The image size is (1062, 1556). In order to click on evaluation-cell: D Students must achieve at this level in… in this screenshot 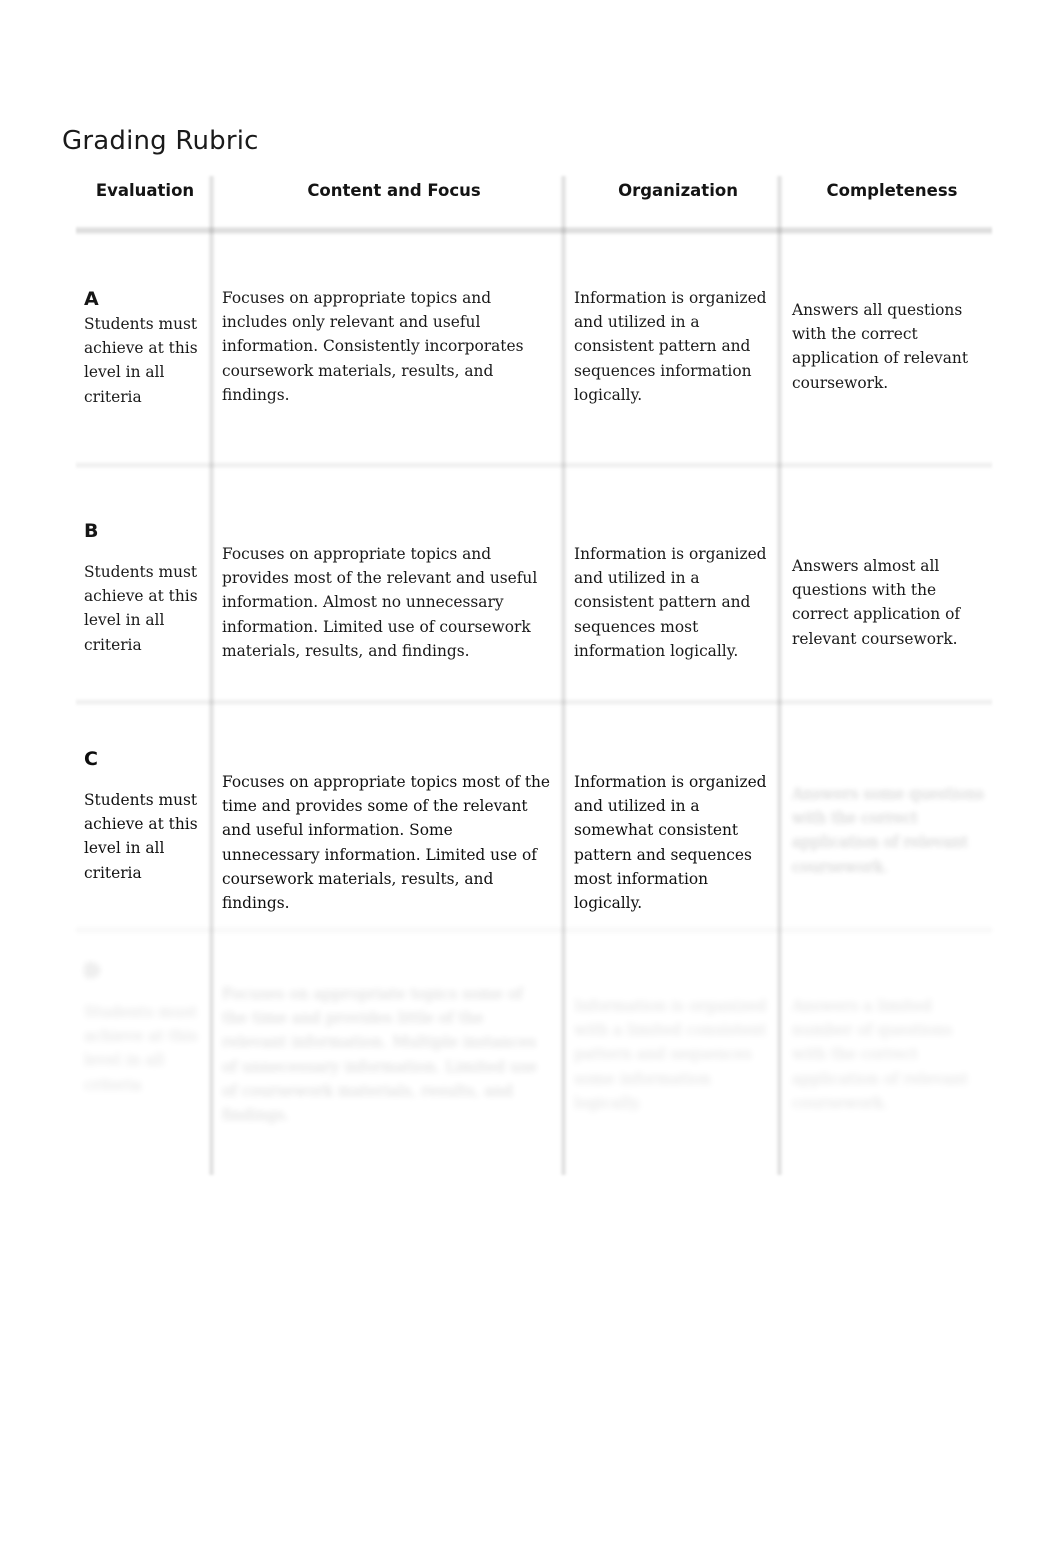, I will do `click(144, 1027)`.